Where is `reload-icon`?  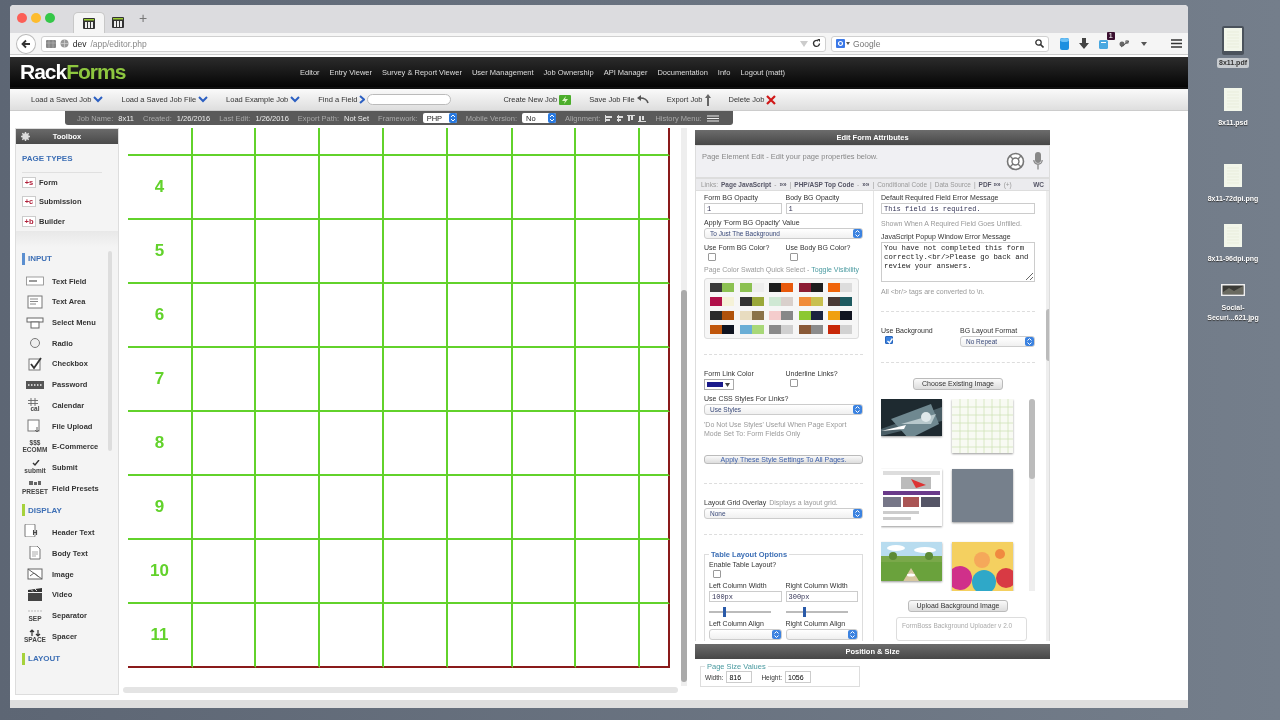 reload-icon is located at coordinates (816, 43).